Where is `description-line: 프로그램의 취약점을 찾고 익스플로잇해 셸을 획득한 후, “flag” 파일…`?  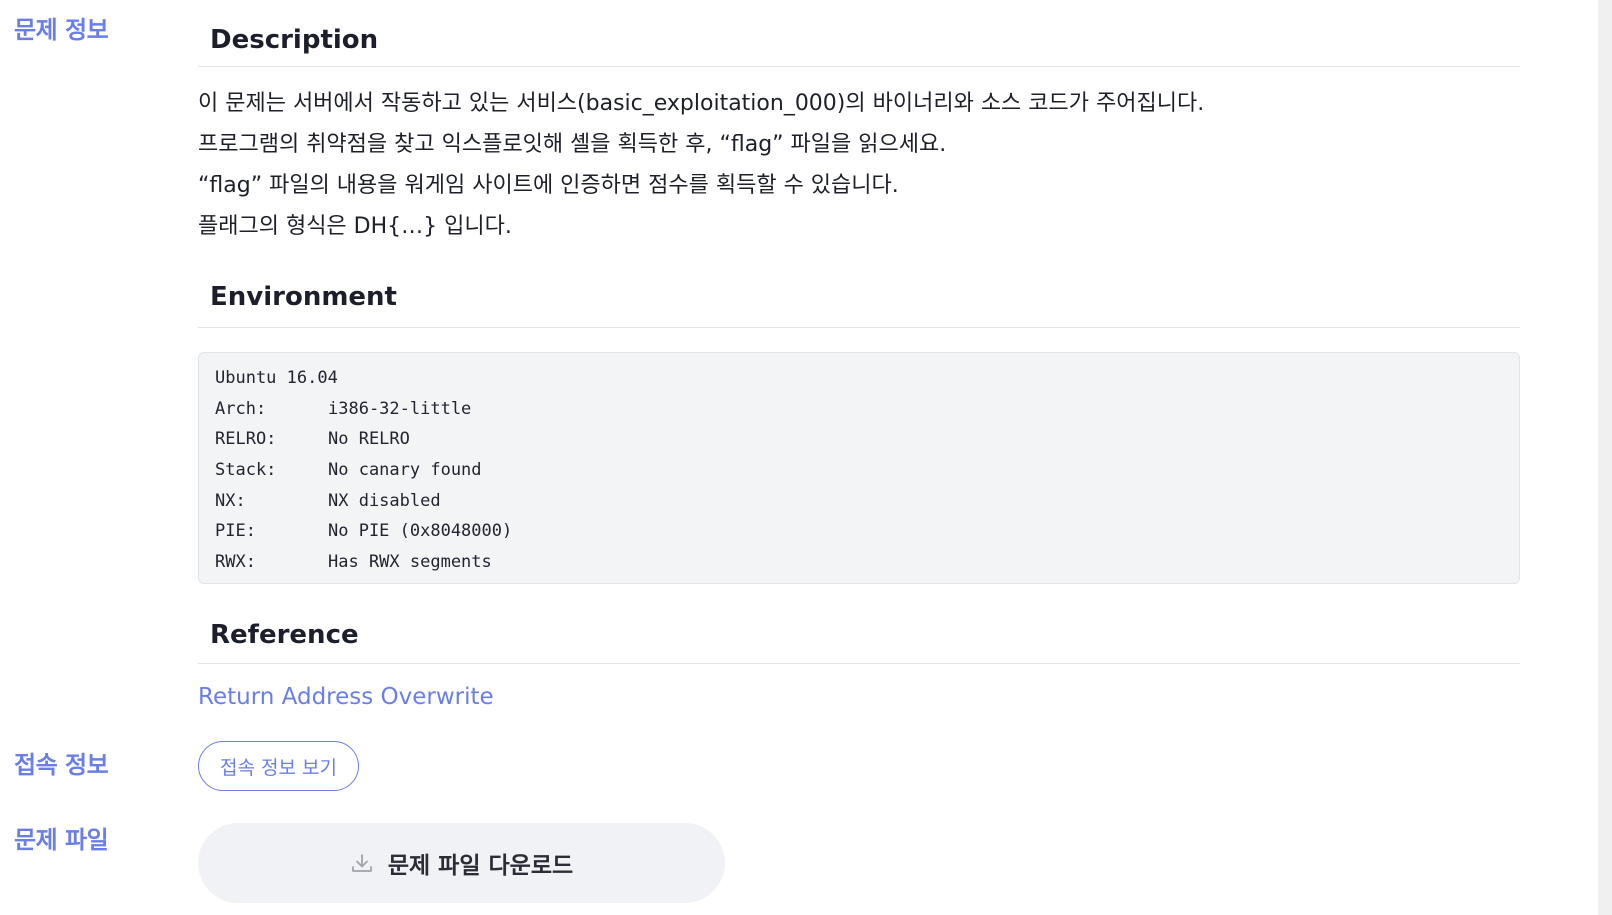 description-line: 프로그램의 취약점을 찾고 익스플로잇해 셸을 획득한 후, “flag” 파일… is located at coordinates (572, 144).